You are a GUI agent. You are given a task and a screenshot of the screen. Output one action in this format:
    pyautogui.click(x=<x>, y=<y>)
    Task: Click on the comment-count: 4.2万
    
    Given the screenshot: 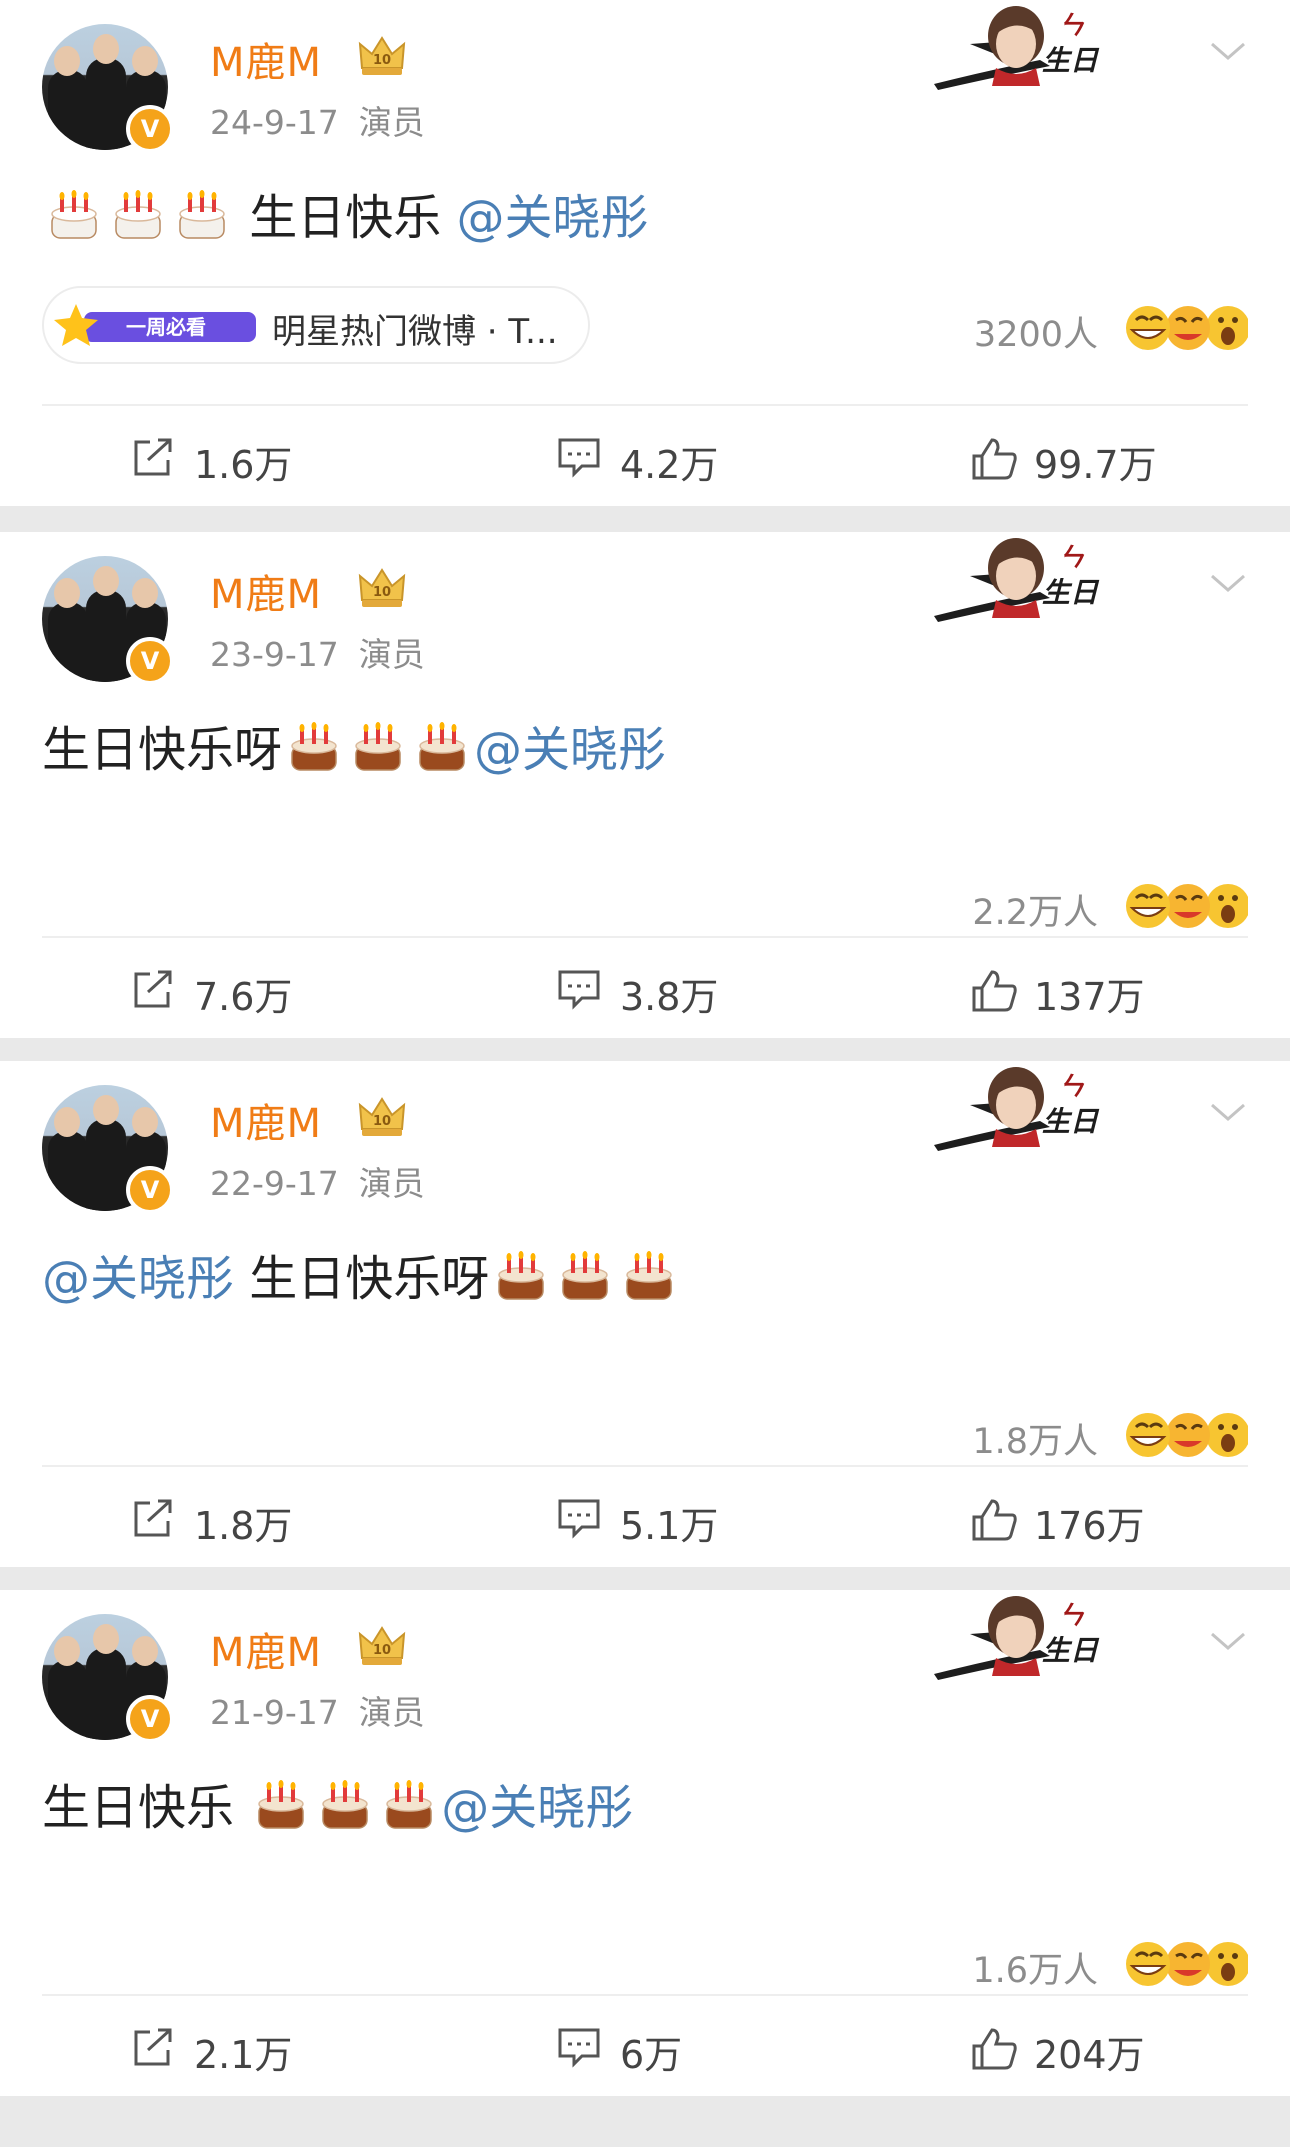 What is the action you would take?
    pyautogui.click(x=669, y=465)
    